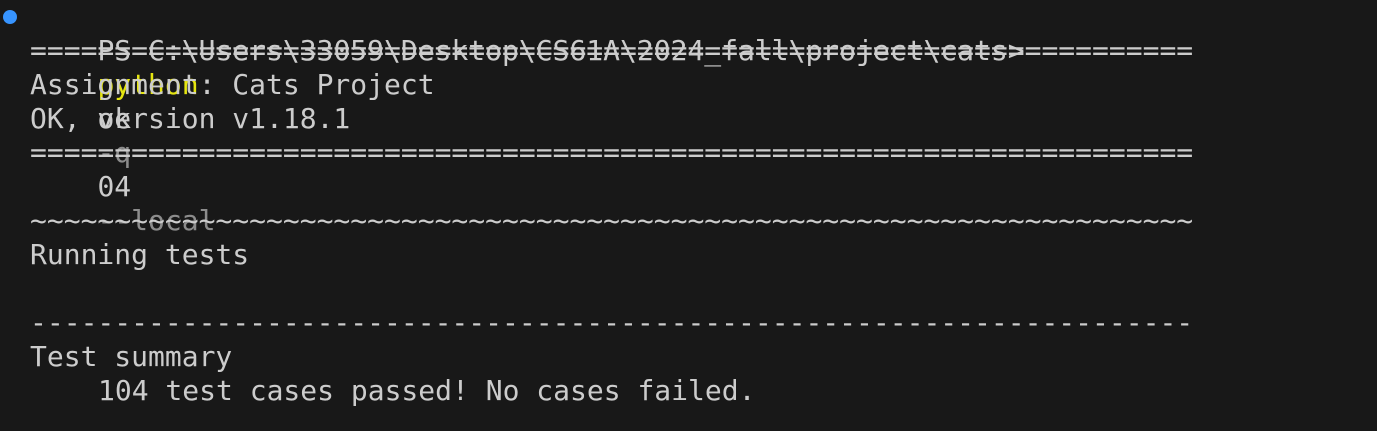 The height and width of the screenshot is (431, 1377). What do you see at coordinates (10, 17) in the screenshot?
I see `command-status-dot-icon` at bounding box center [10, 17].